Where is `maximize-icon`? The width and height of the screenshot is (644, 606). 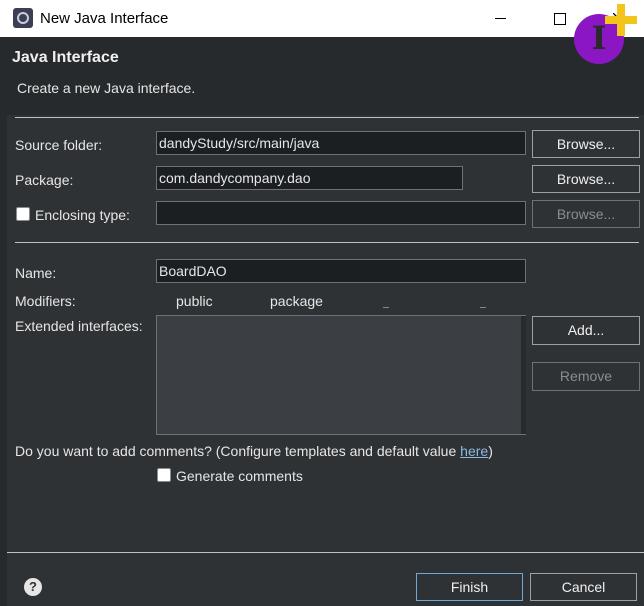
maximize-icon is located at coordinates (560, 18).